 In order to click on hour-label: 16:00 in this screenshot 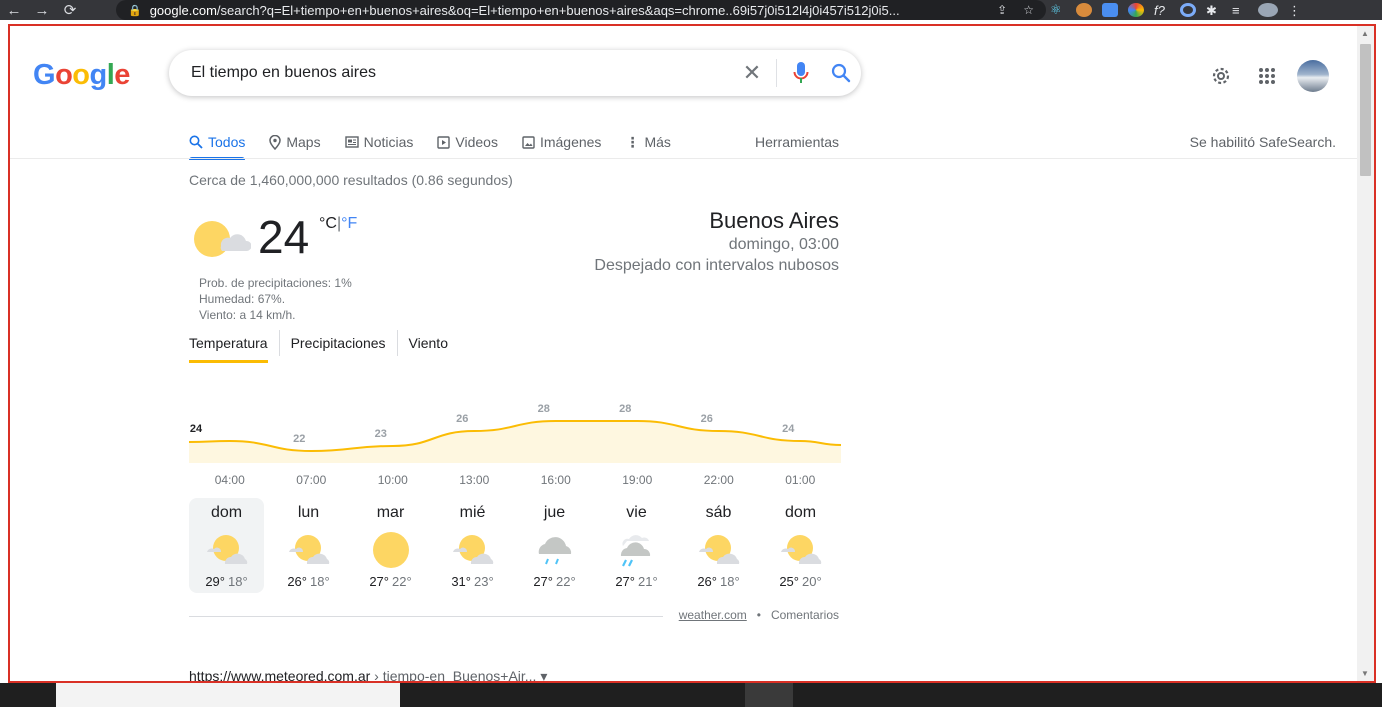, I will do `click(555, 480)`.